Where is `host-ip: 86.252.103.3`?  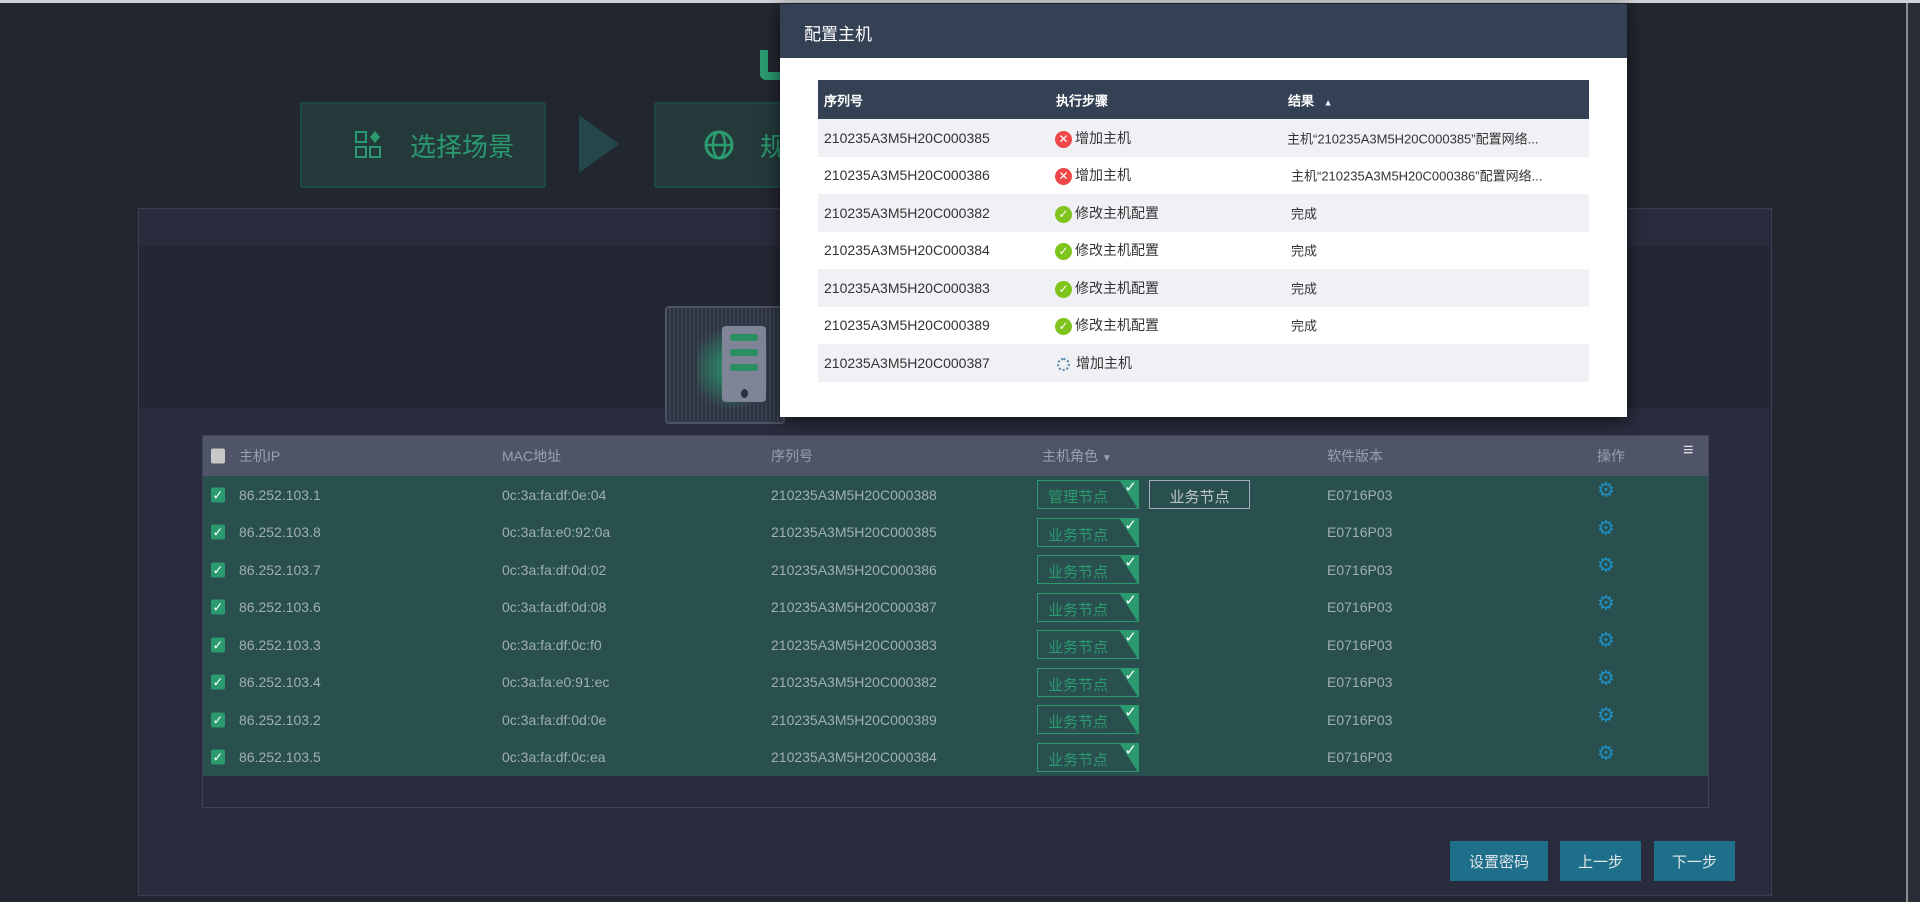
host-ip: 86.252.103.3 is located at coordinates (280, 644).